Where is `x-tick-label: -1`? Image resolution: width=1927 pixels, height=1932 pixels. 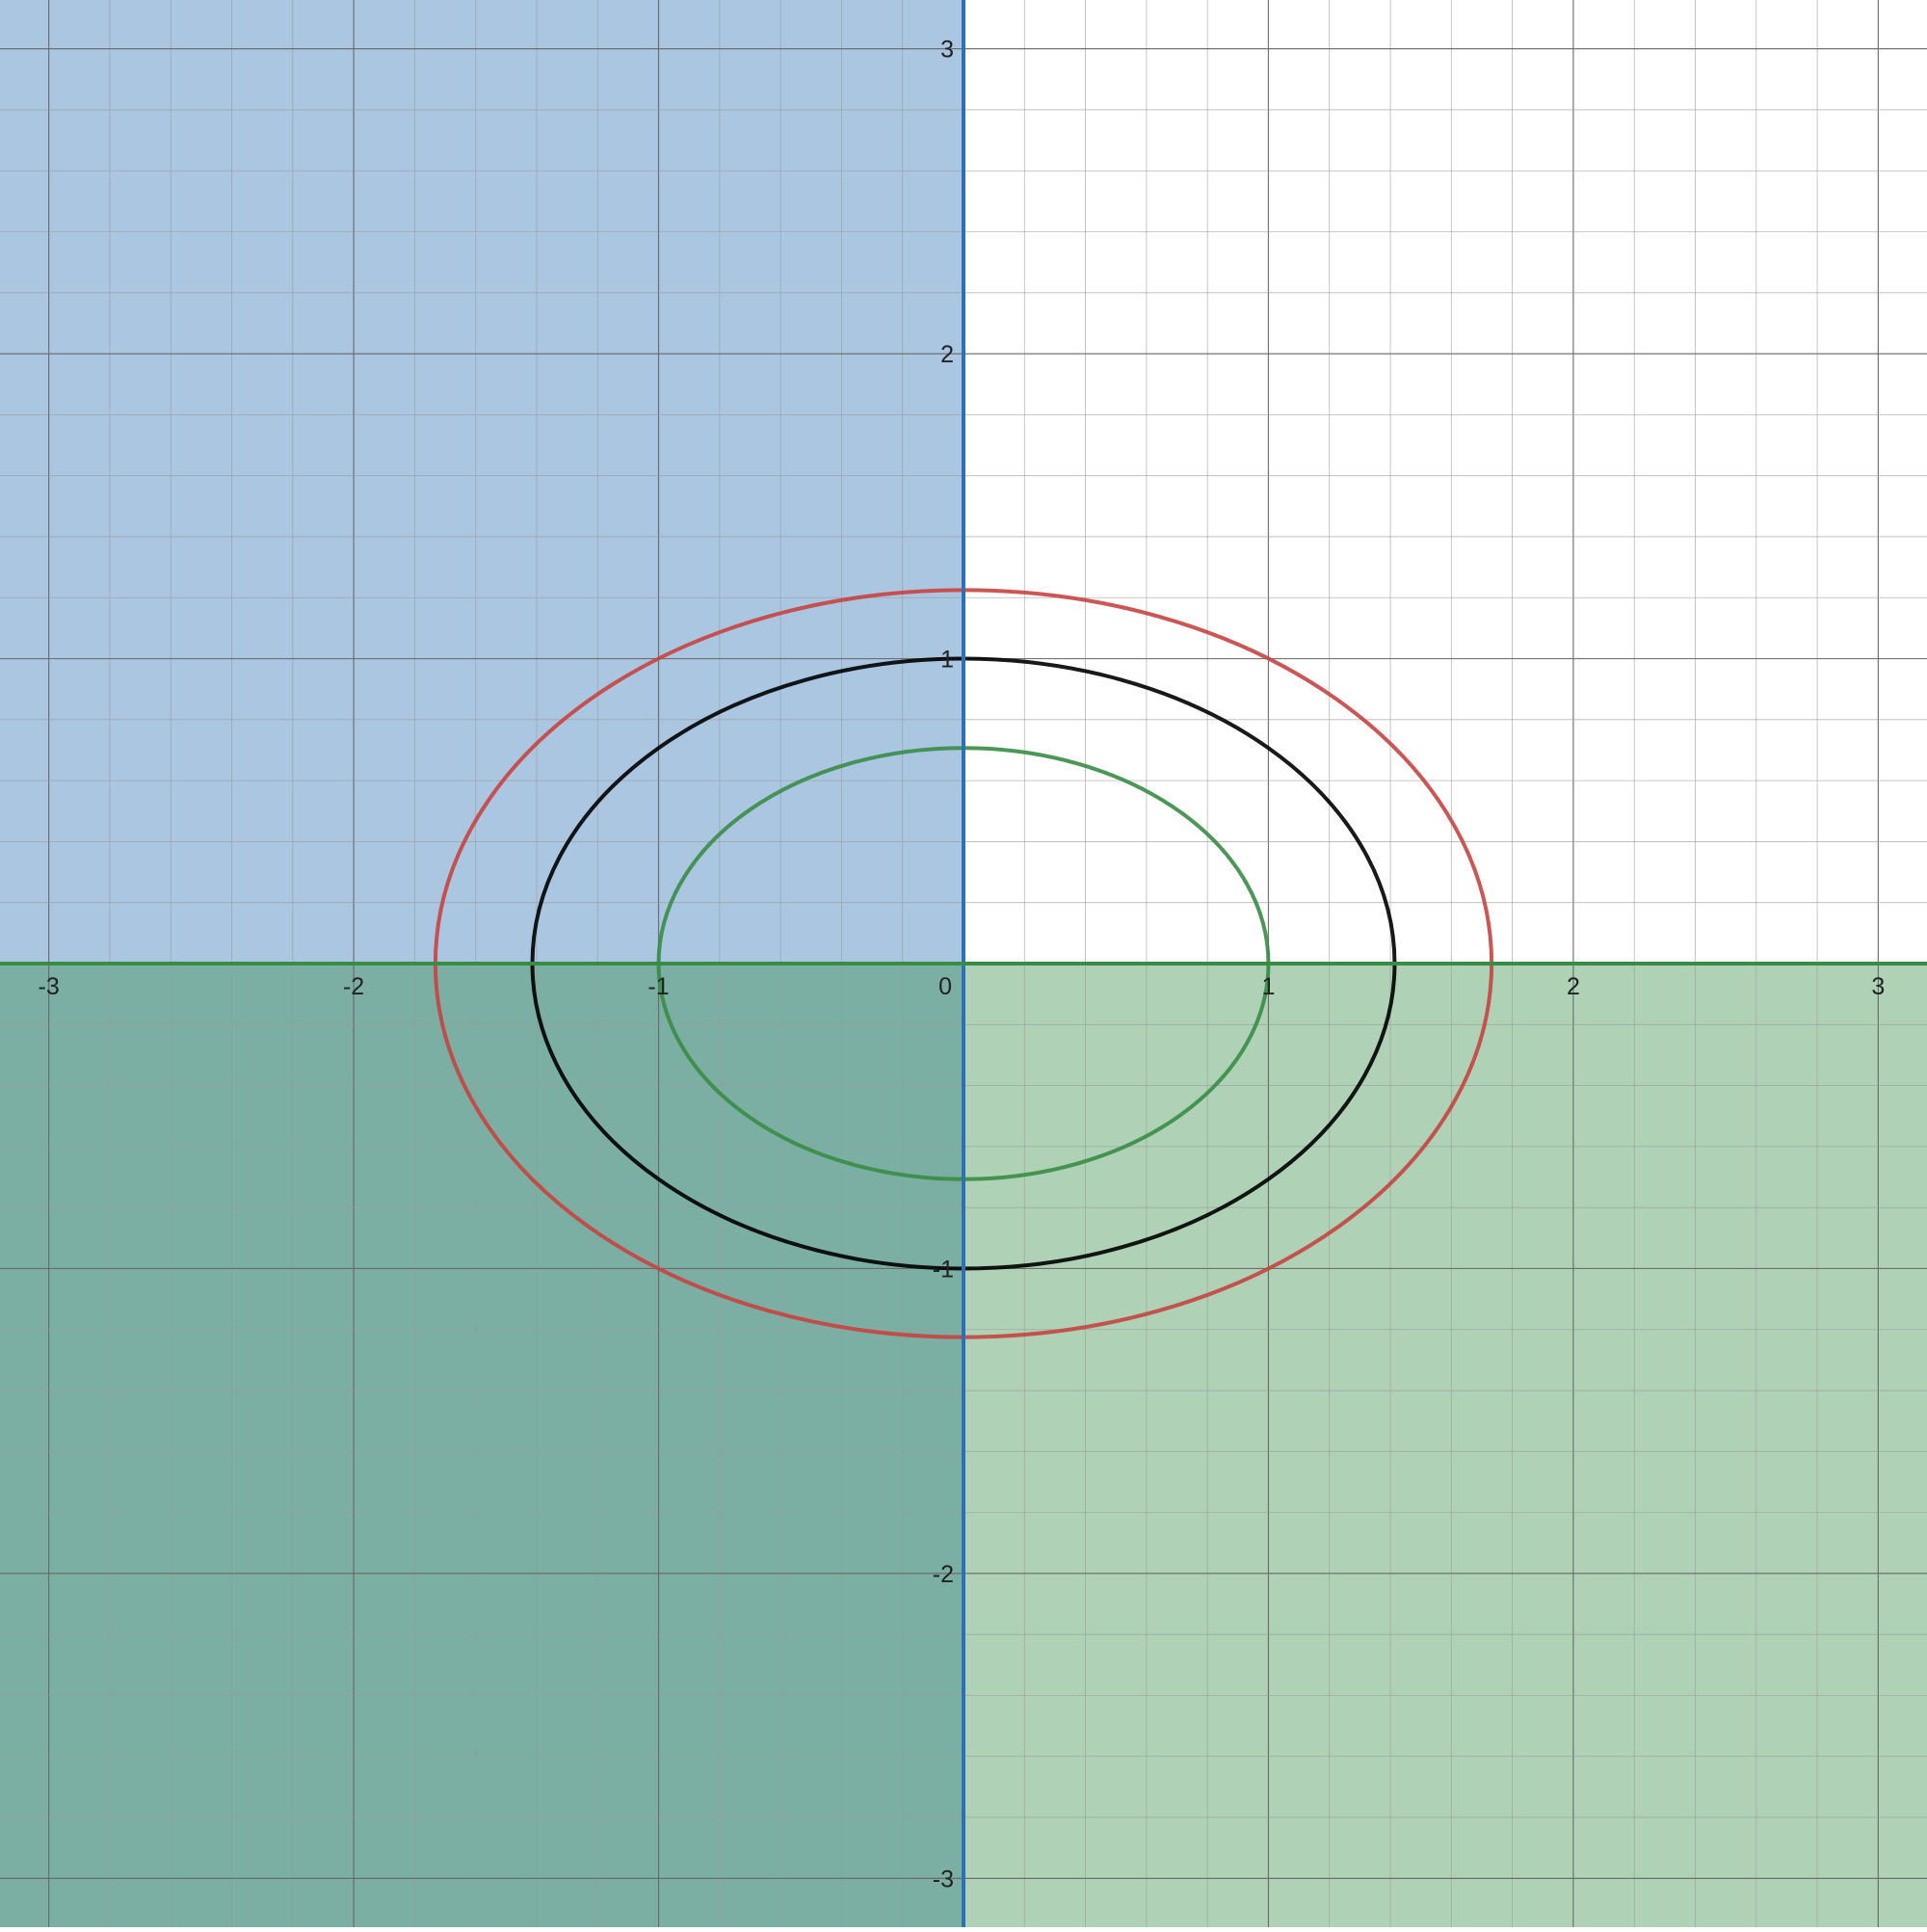
x-tick-label: -1 is located at coordinates (658, 986).